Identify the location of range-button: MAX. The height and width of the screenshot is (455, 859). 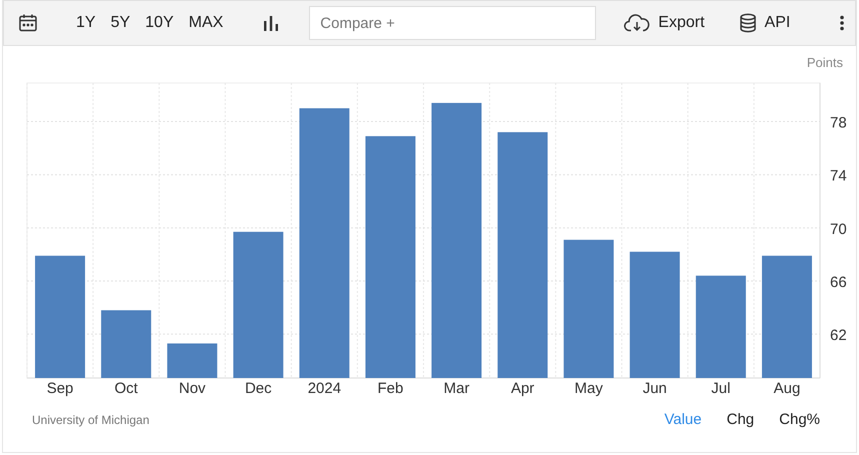
(206, 23).